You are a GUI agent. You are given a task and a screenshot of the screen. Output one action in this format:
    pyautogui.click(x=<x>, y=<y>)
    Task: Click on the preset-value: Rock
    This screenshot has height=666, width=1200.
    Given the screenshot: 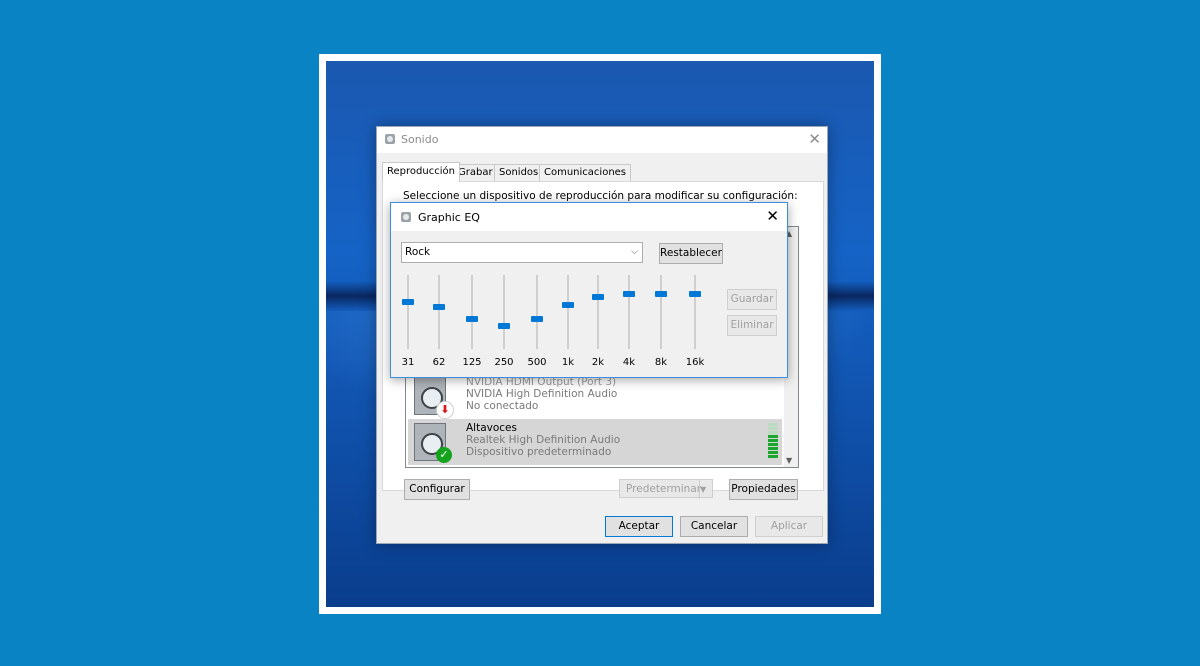 What is the action you would take?
    pyautogui.click(x=418, y=252)
    